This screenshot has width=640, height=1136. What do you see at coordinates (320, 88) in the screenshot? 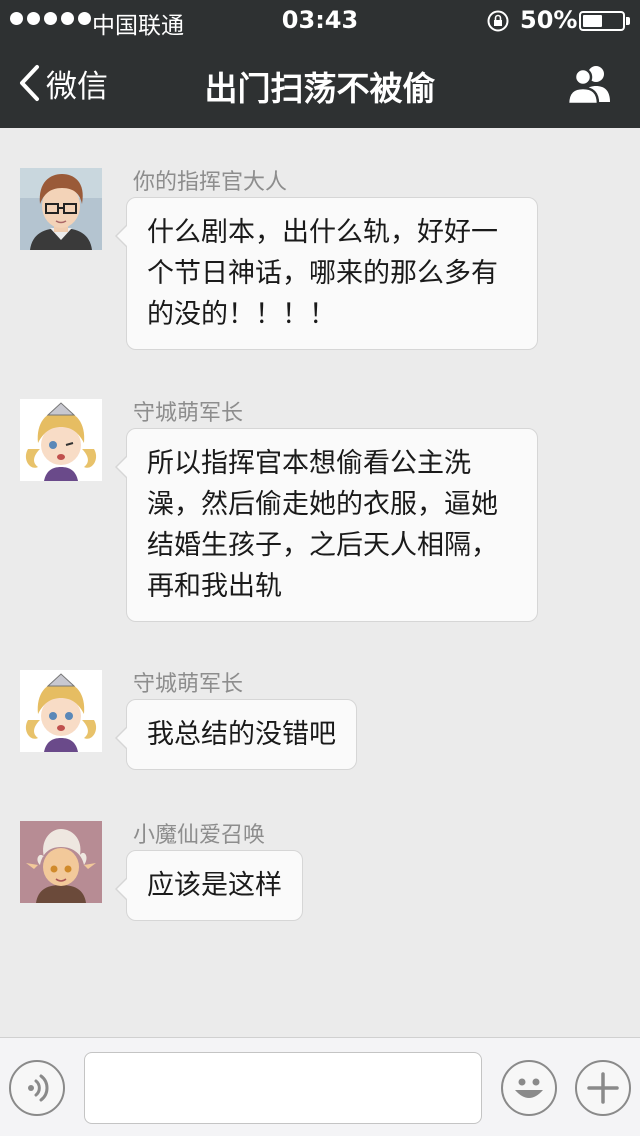
I see `chat-title: 出门扫荡不被偷` at bounding box center [320, 88].